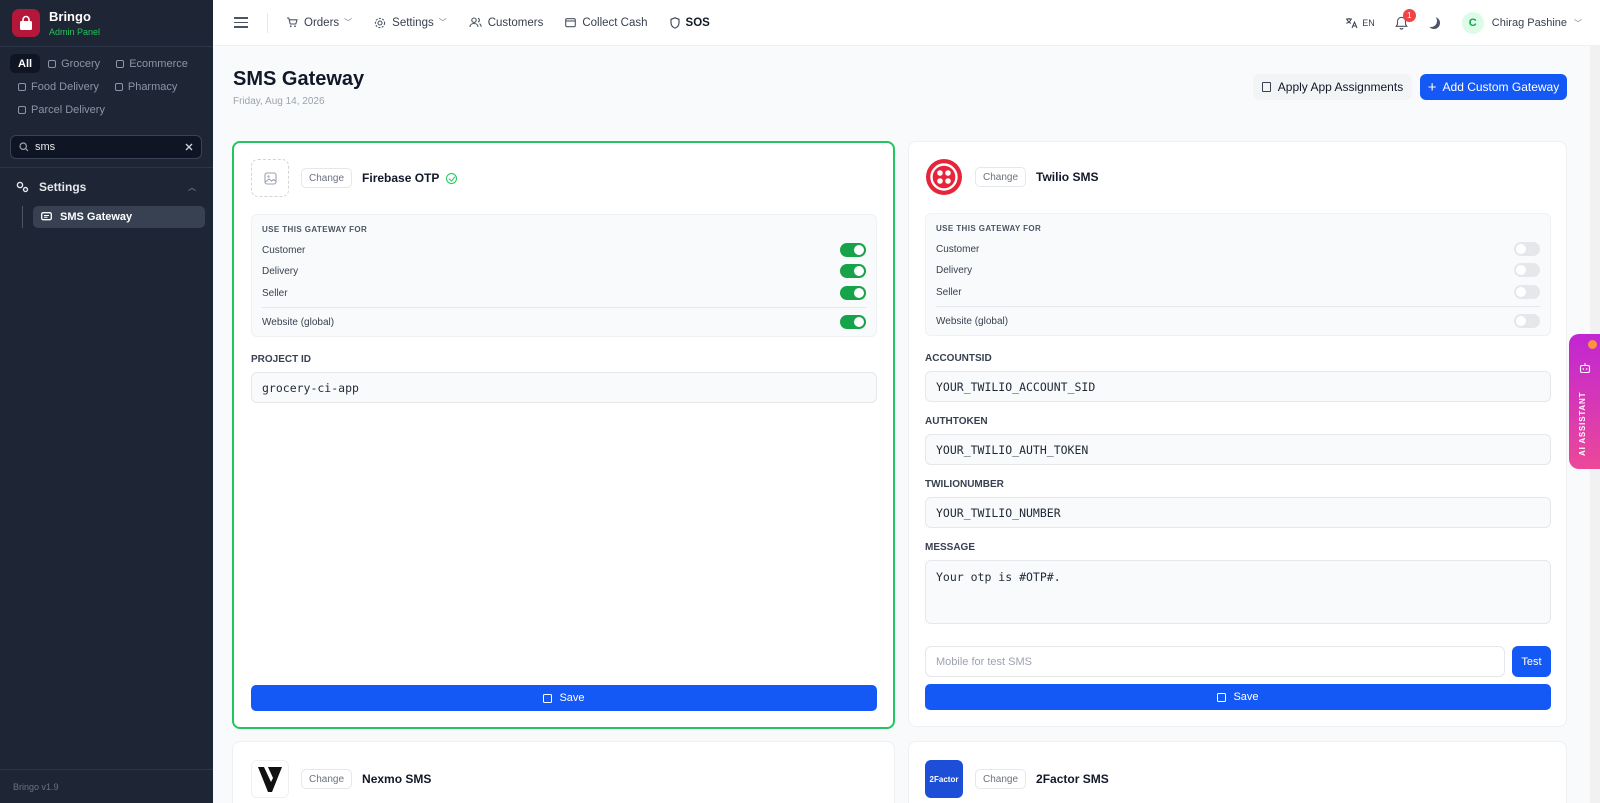  Describe the element at coordinates (46, 216) in the screenshot. I see `sms-icon` at that location.